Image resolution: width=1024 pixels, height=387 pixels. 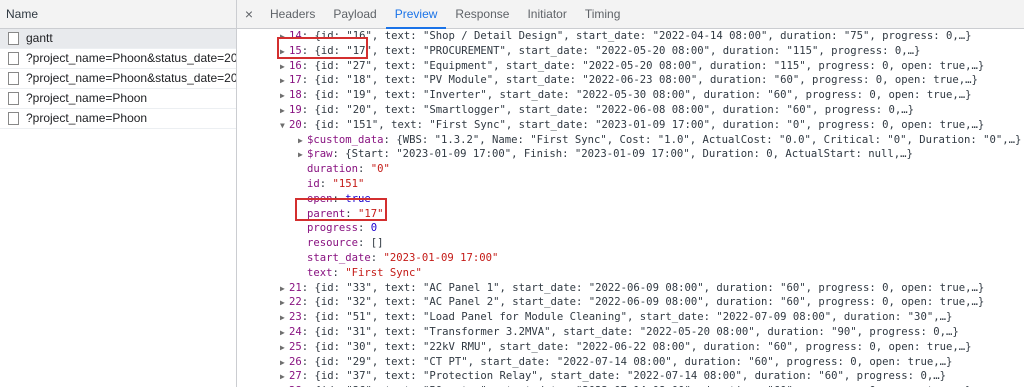 I want to click on property-key: start_date, so click(x=339, y=257).